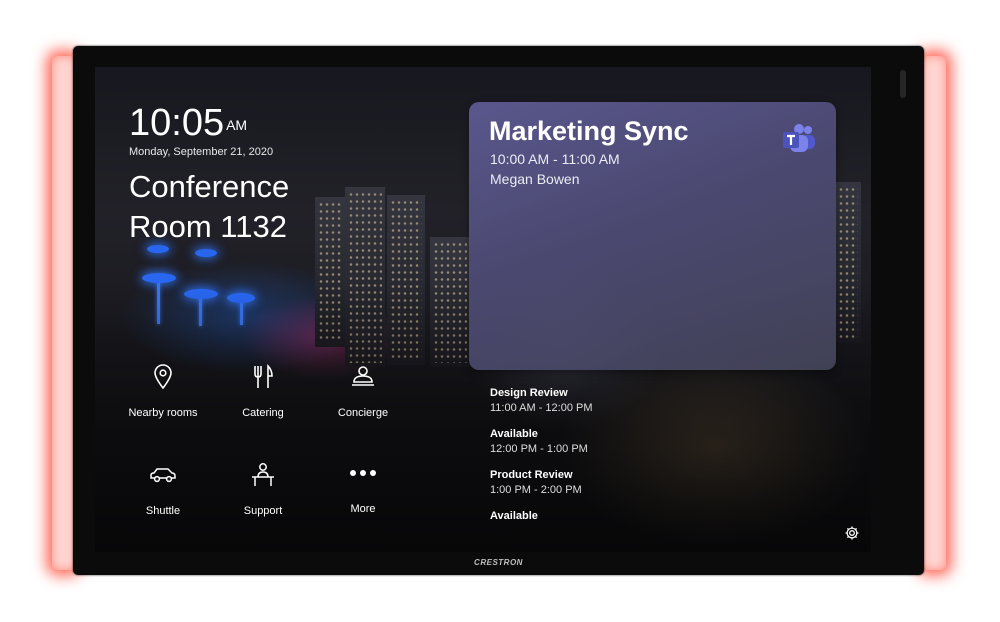 This screenshot has width=1000, height=622. Describe the element at coordinates (535, 179) in the screenshot. I see `meeting-organizer: Megan Bowen` at that location.